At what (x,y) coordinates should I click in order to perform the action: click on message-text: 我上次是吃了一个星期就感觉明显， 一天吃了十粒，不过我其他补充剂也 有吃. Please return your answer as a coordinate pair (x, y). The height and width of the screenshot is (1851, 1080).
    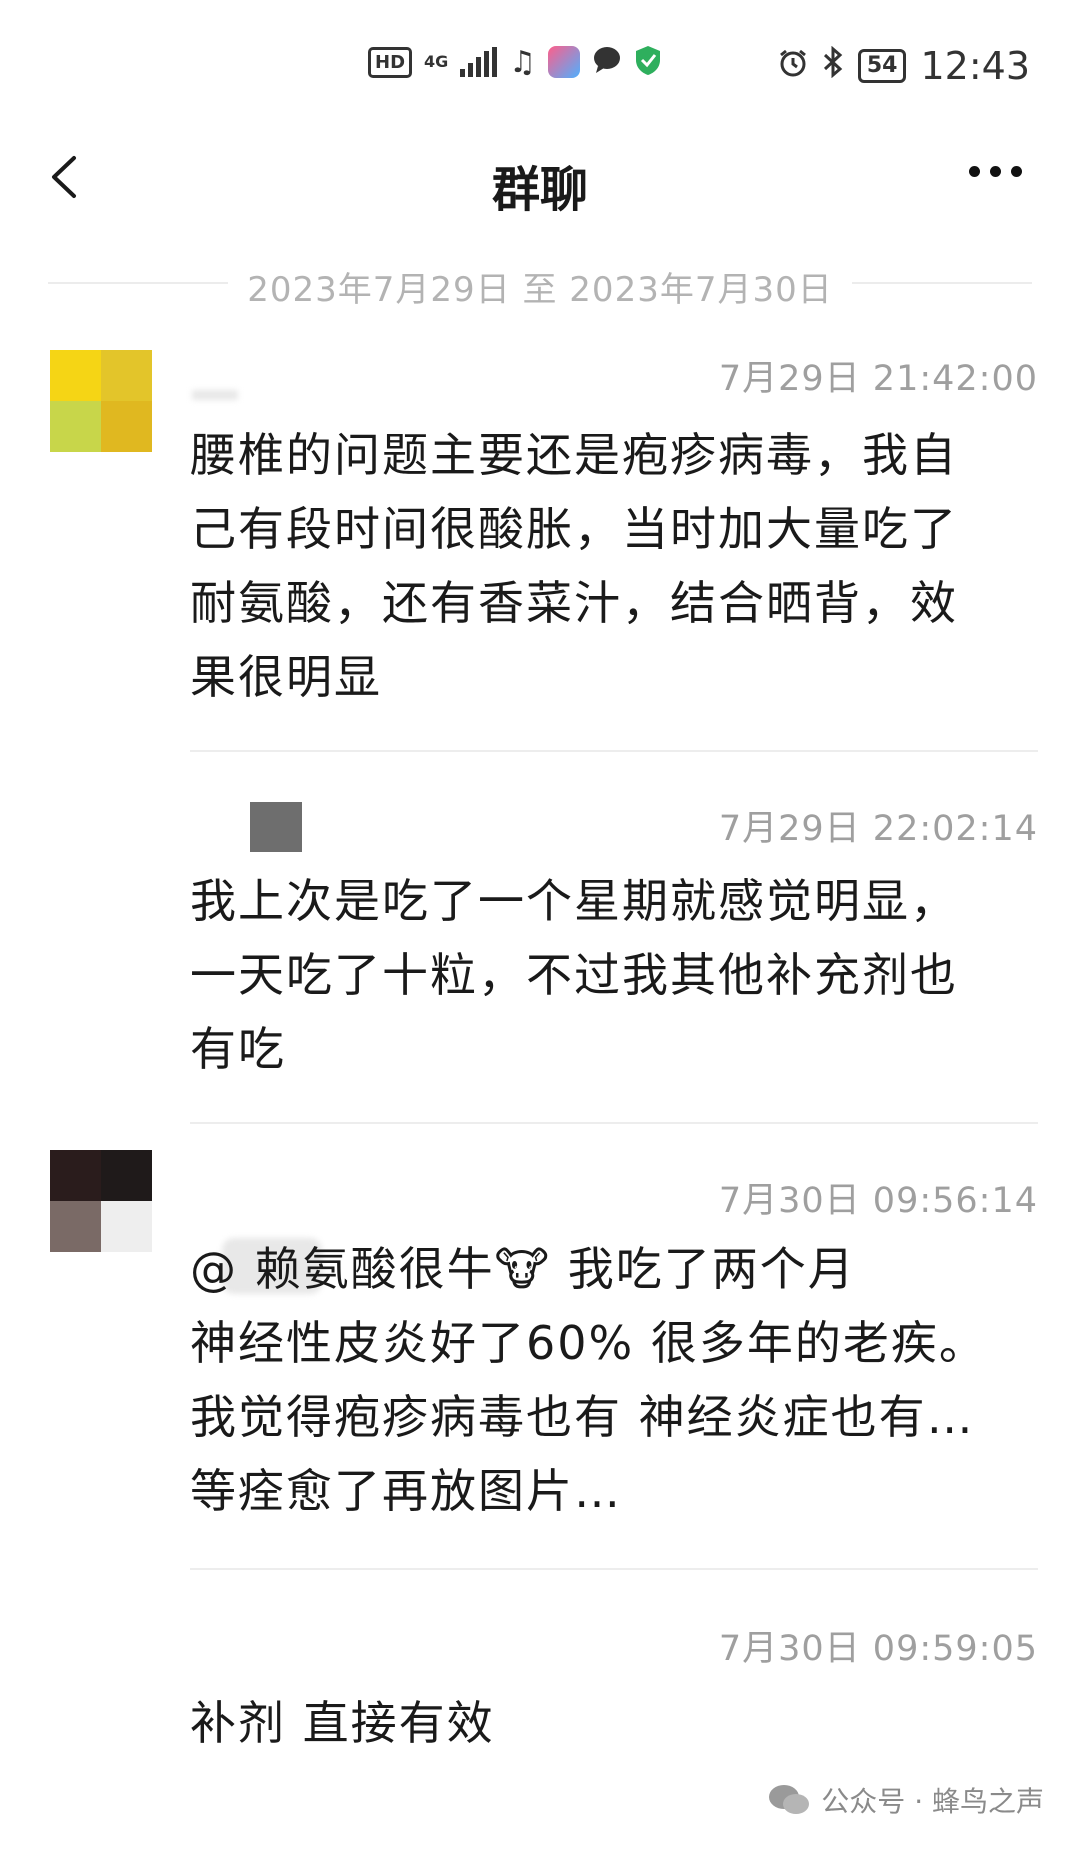
    Looking at the image, I should click on (620, 975).